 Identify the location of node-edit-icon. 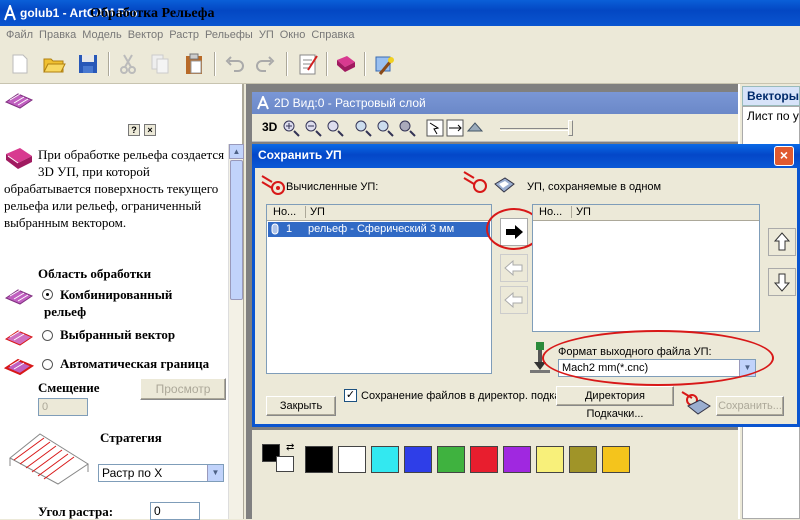
(475, 128).